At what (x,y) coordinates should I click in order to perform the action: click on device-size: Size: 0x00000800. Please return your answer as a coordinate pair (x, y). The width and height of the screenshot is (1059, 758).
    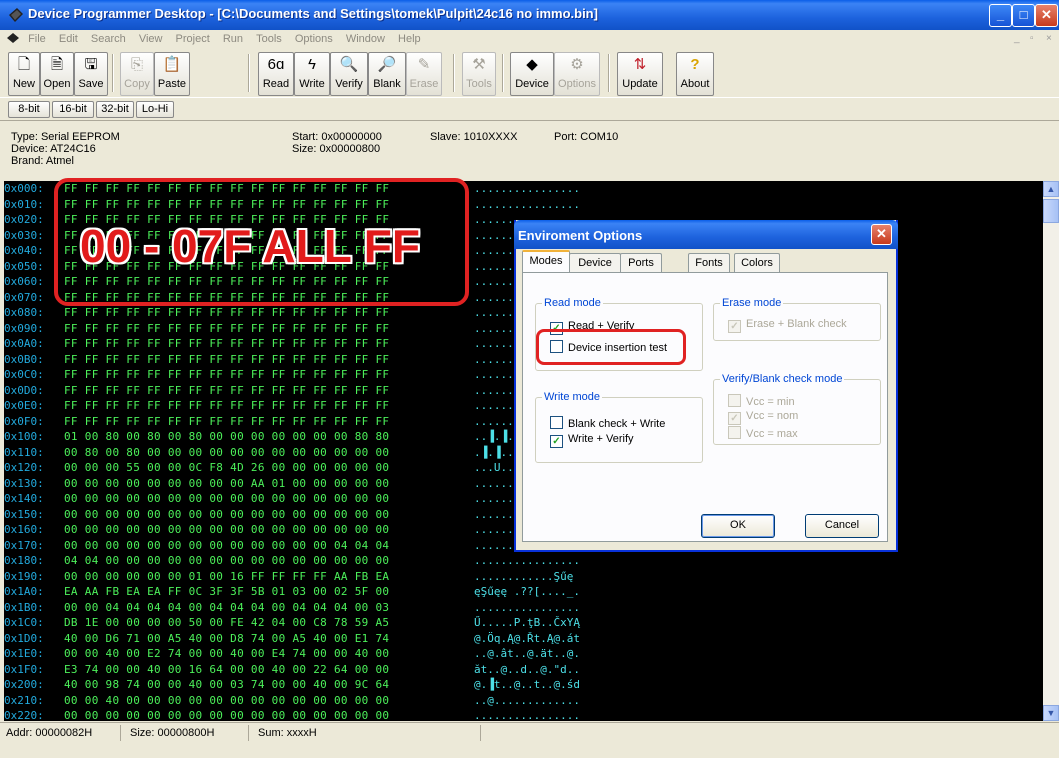
    Looking at the image, I should click on (336, 149).